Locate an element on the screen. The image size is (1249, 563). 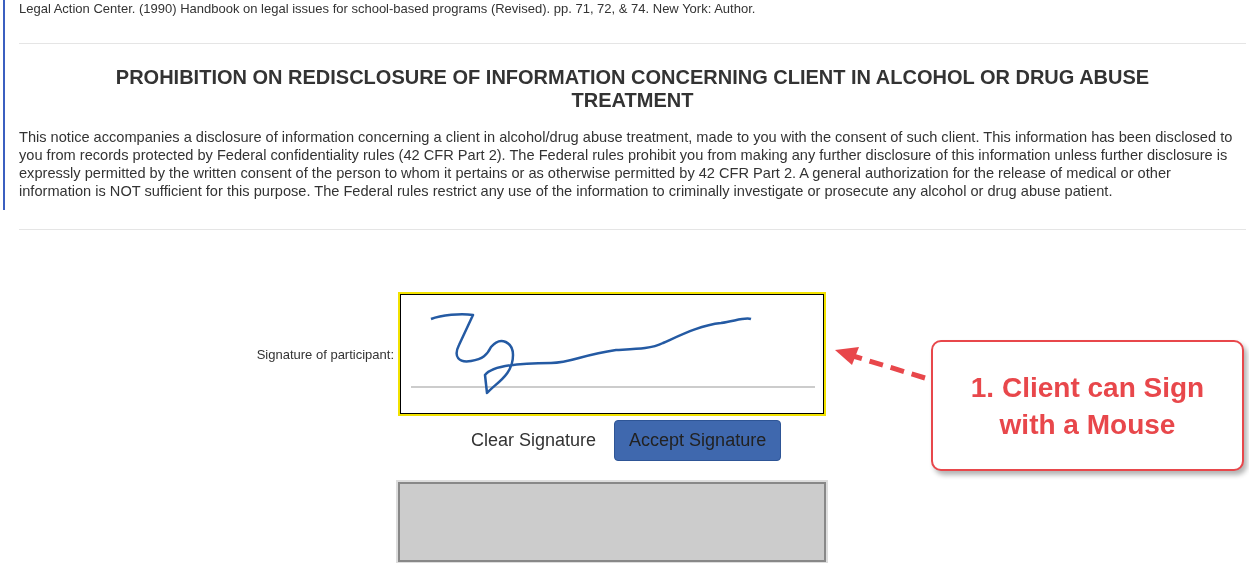
notice-text: This notice accompanies a disclosure of information concerning a client in alcohol/drug abuse treatment, made to you with the consent of such client. This information has been disclosed to you from records protected by Federal confidentiality rules (42 CFR Part 2). The Federal rules prohibit you from making any further disclosure of this information unless further disclosure is expressly permitted by the written consent of the person to whom it pertains or as otherwise permitted by 42 CFR Part 2. A general authorization for the release of medical or other information is NOT sufficient for this purpose. The Federal rules restrict any use of the information to criminally investigate or prosecute any alcohol or drug abuse patient. is located at coordinates (626, 164).